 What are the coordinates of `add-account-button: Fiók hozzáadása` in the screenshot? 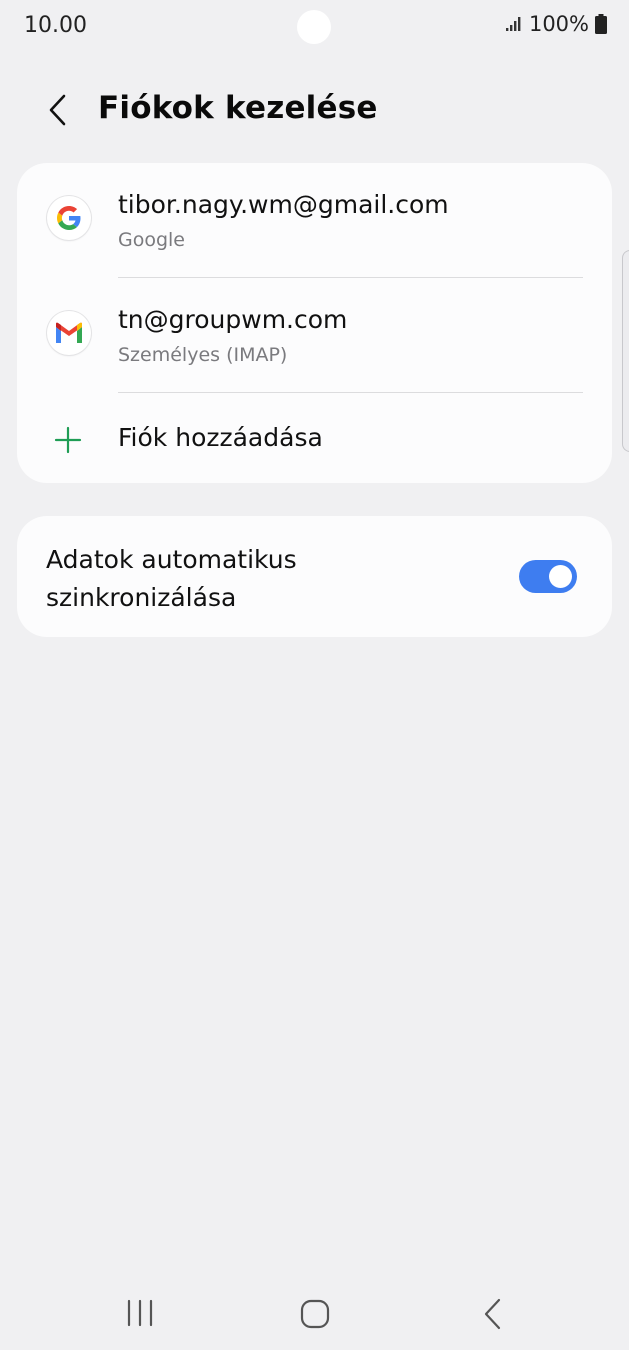 It's located at (314, 438).